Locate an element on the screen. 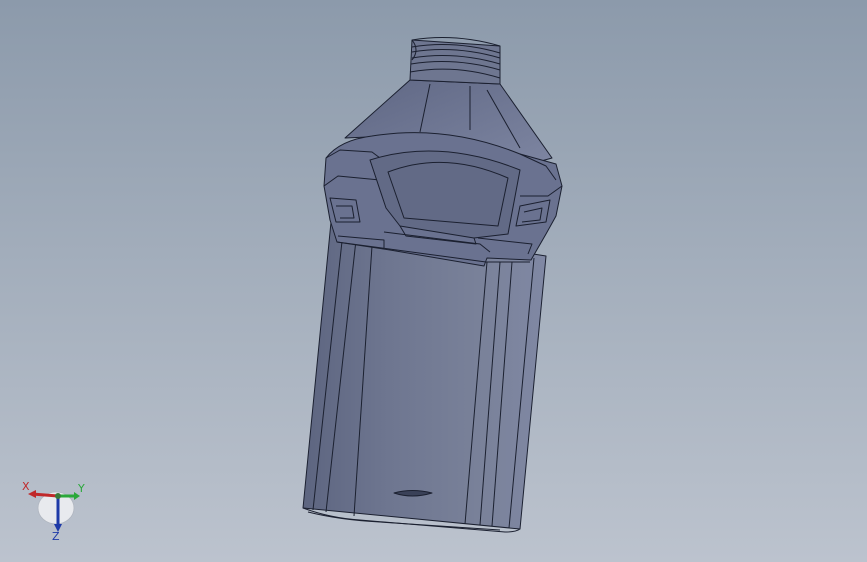 Image resolution: width=867 pixels, height=562 pixels. y-axis-label: Y is located at coordinates (81, 488).